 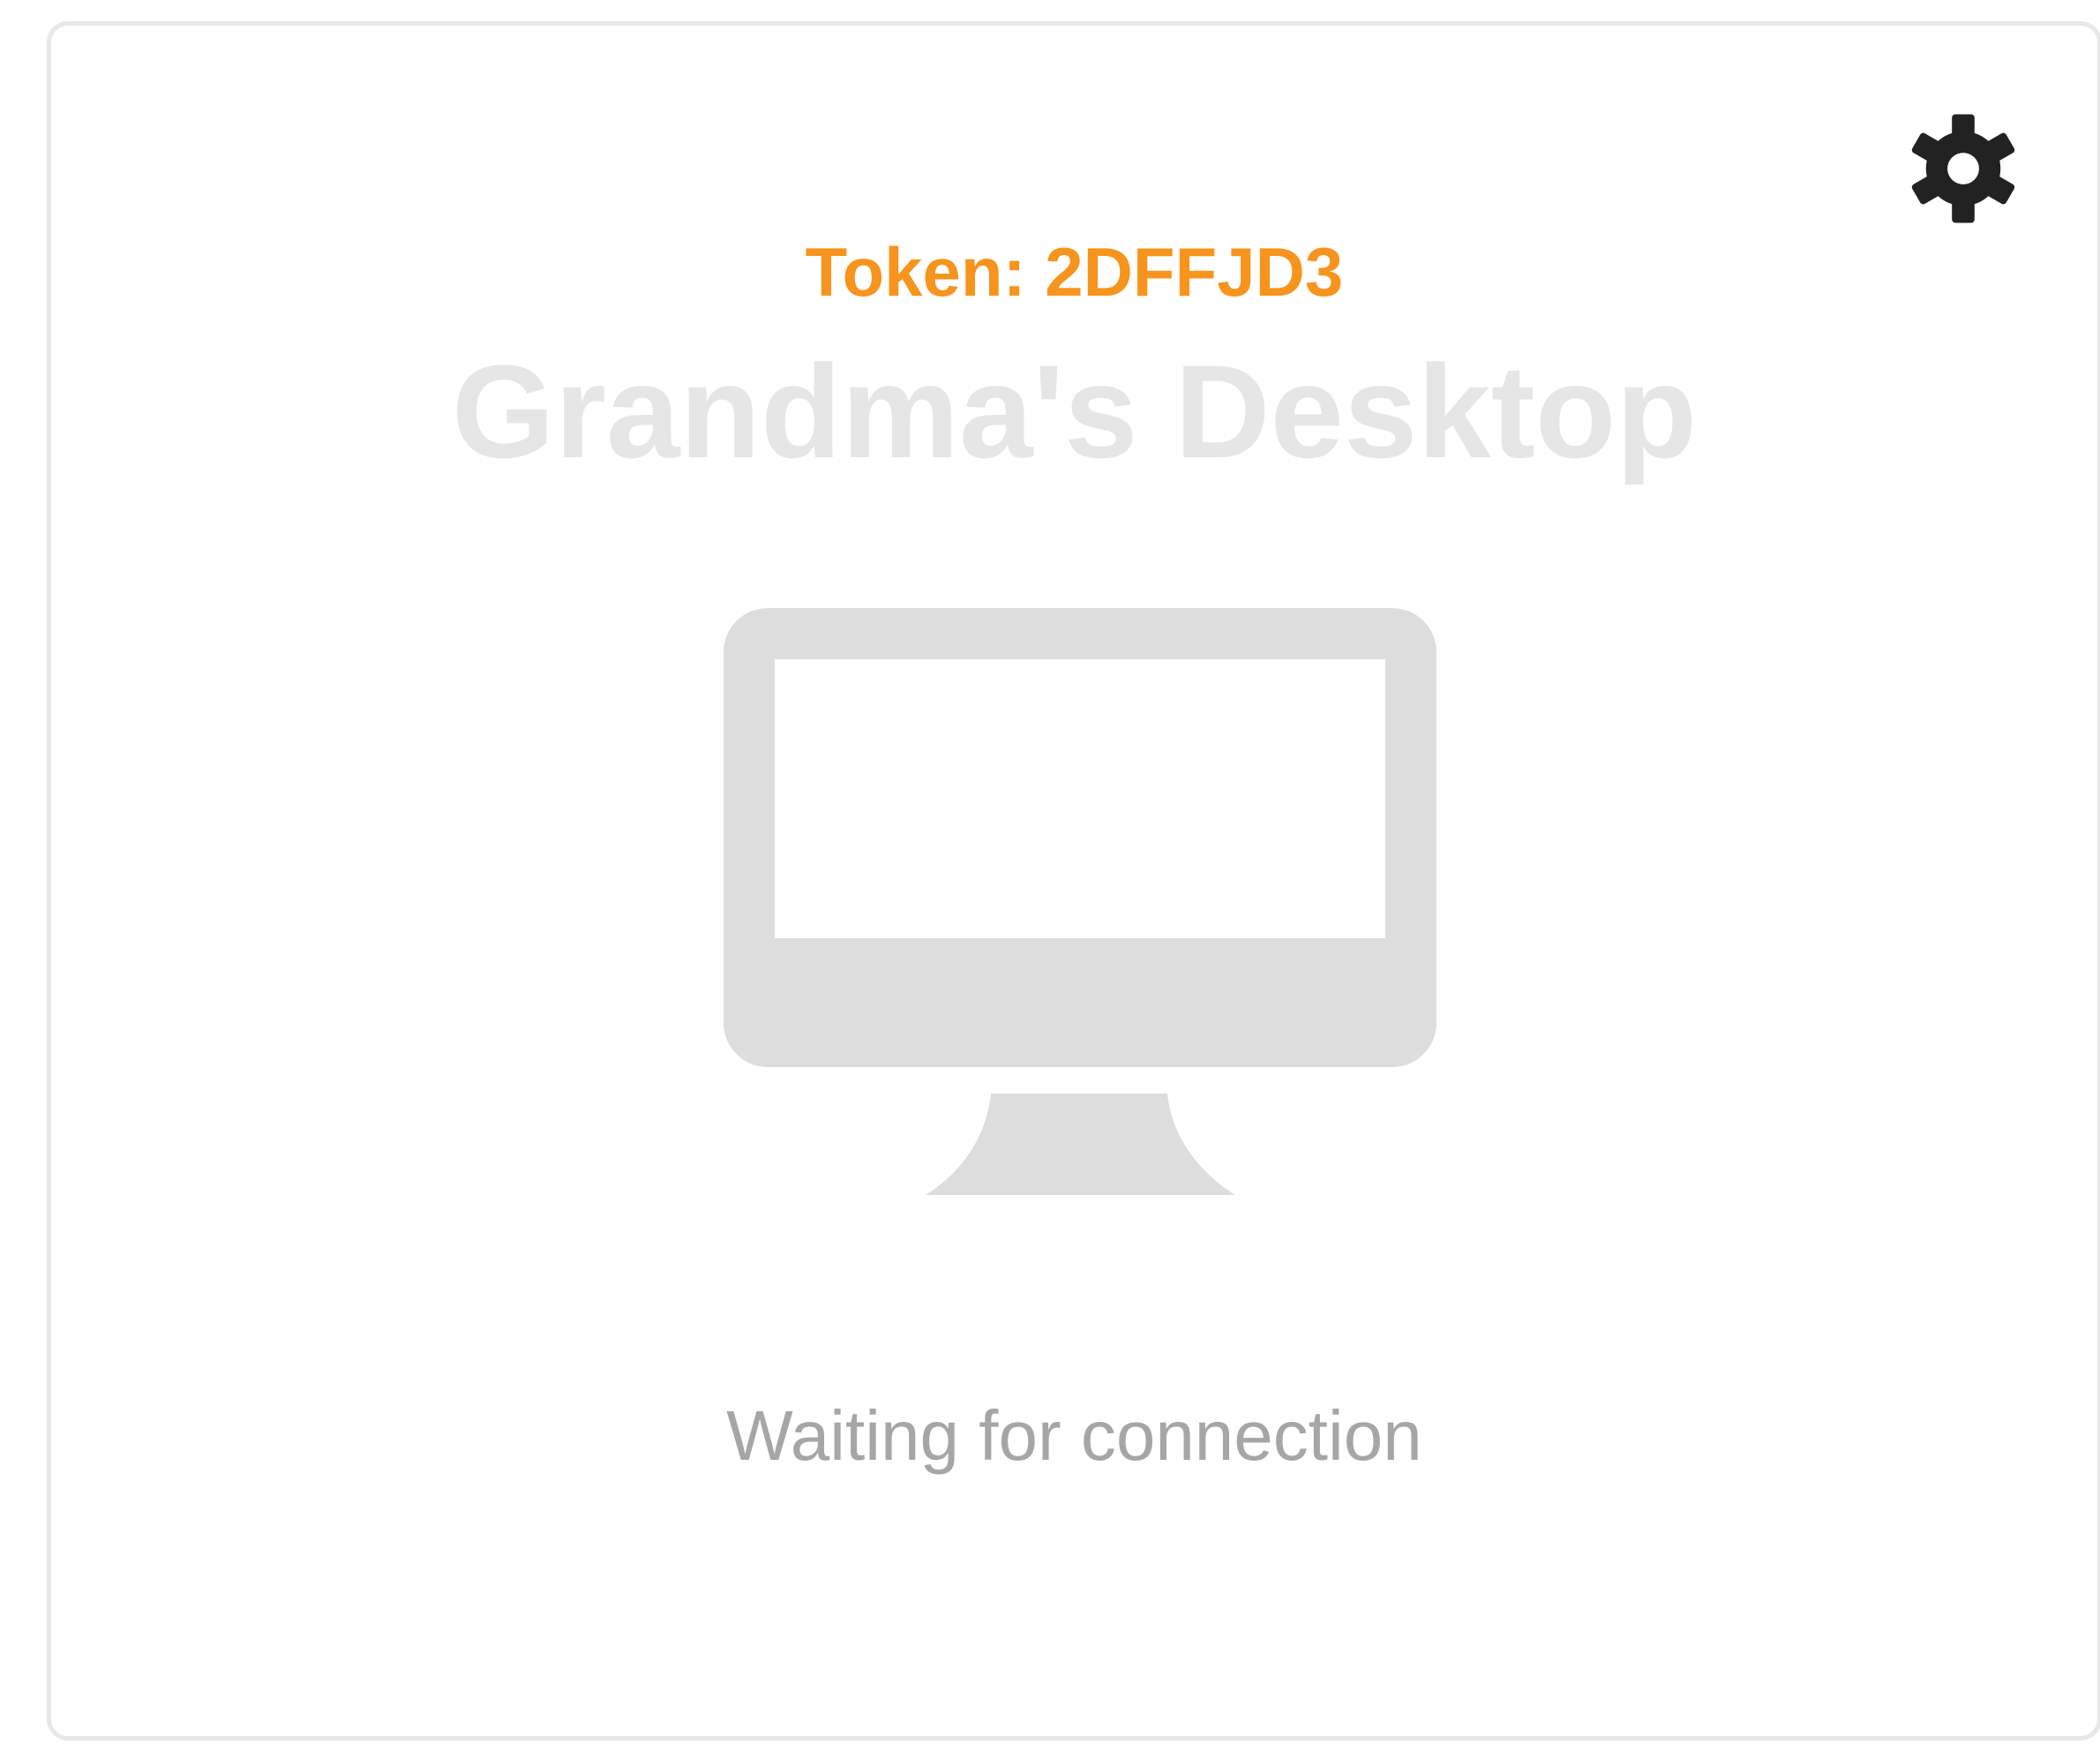 I want to click on token-label: Token: 2DFFJD3, so click(x=1074, y=272).